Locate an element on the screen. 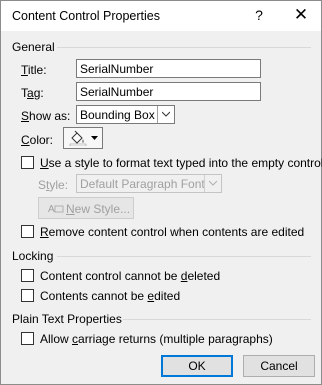 This screenshot has width=322, height=385. svg-text: A is located at coordinates (51, 208).